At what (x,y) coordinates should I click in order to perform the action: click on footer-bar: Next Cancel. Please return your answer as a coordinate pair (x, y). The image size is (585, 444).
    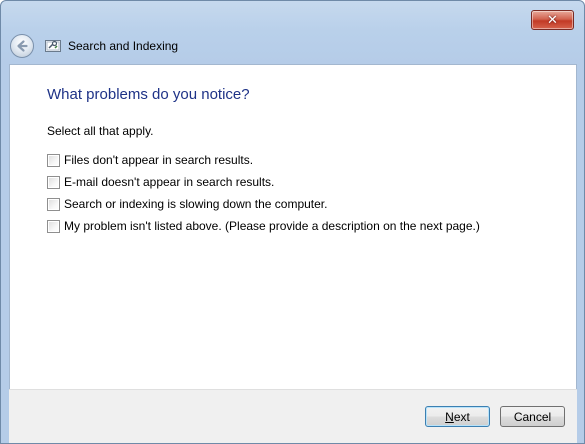
    Looking at the image, I should click on (293, 416).